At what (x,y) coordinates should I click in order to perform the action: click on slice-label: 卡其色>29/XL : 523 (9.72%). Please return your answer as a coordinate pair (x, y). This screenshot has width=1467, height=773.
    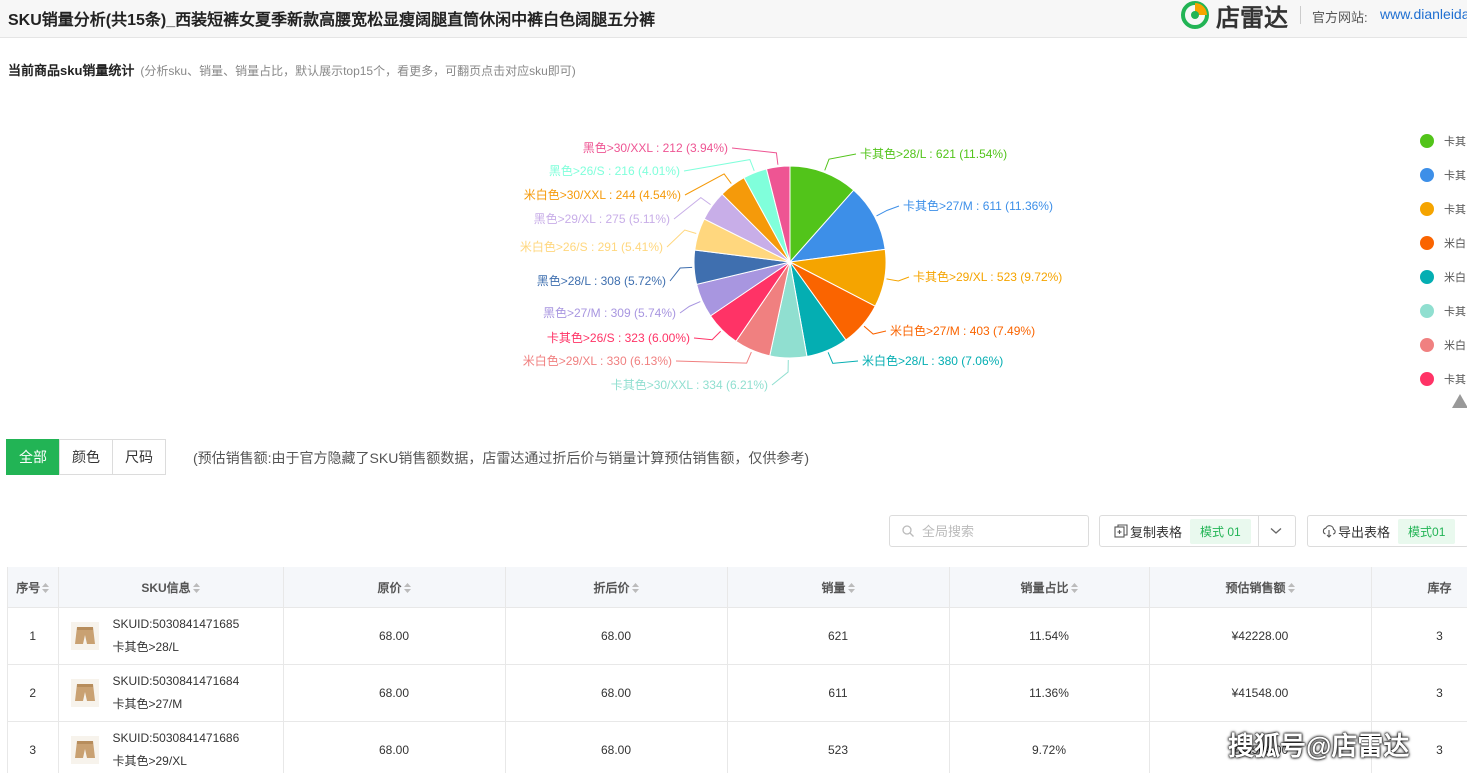
    Looking at the image, I should click on (987, 277).